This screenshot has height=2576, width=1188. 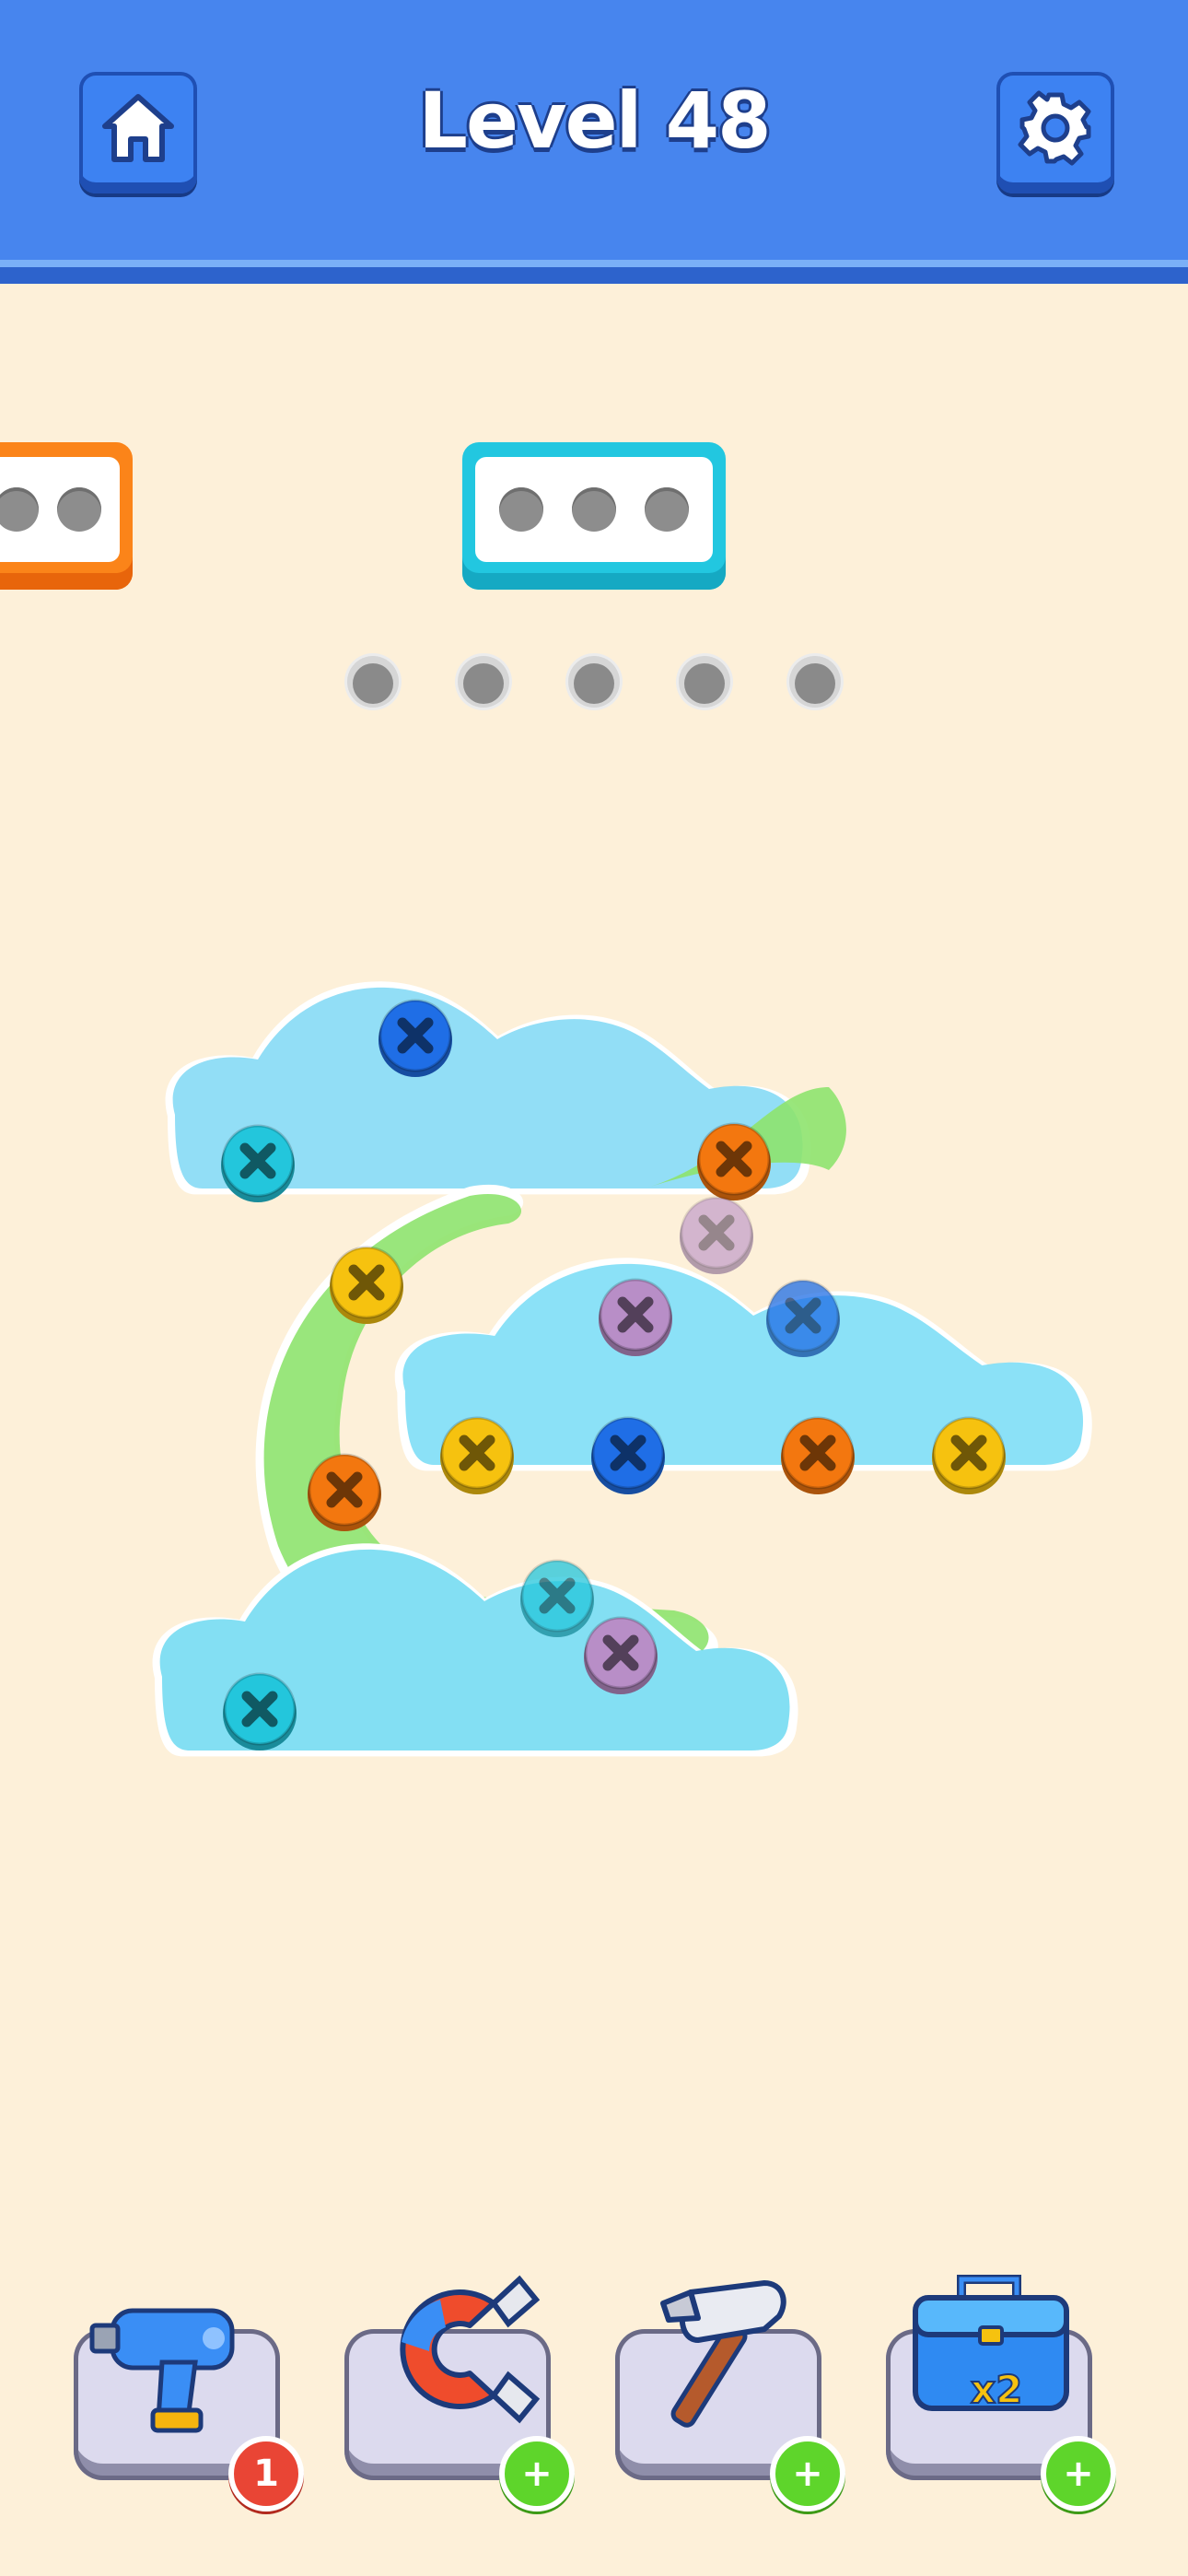 I want to click on toolbox-add-badge: +, so click(x=1078, y=2474).